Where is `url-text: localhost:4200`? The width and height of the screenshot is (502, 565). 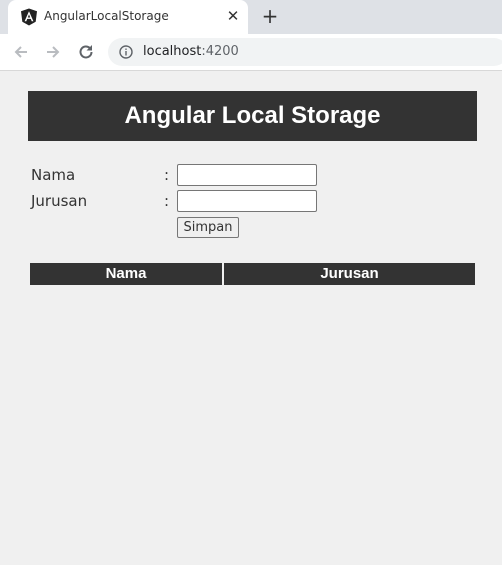 url-text: localhost:4200 is located at coordinates (191, 51).